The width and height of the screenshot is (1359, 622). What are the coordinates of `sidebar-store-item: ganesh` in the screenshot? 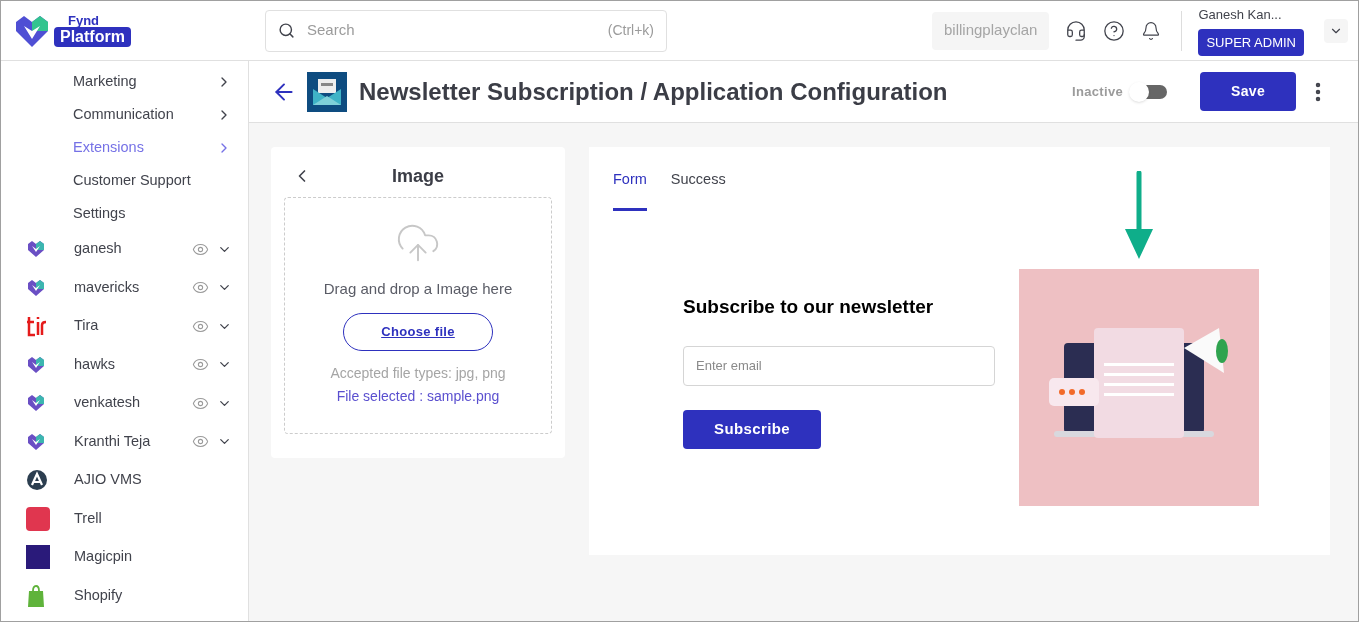 It's located at (124, 249).